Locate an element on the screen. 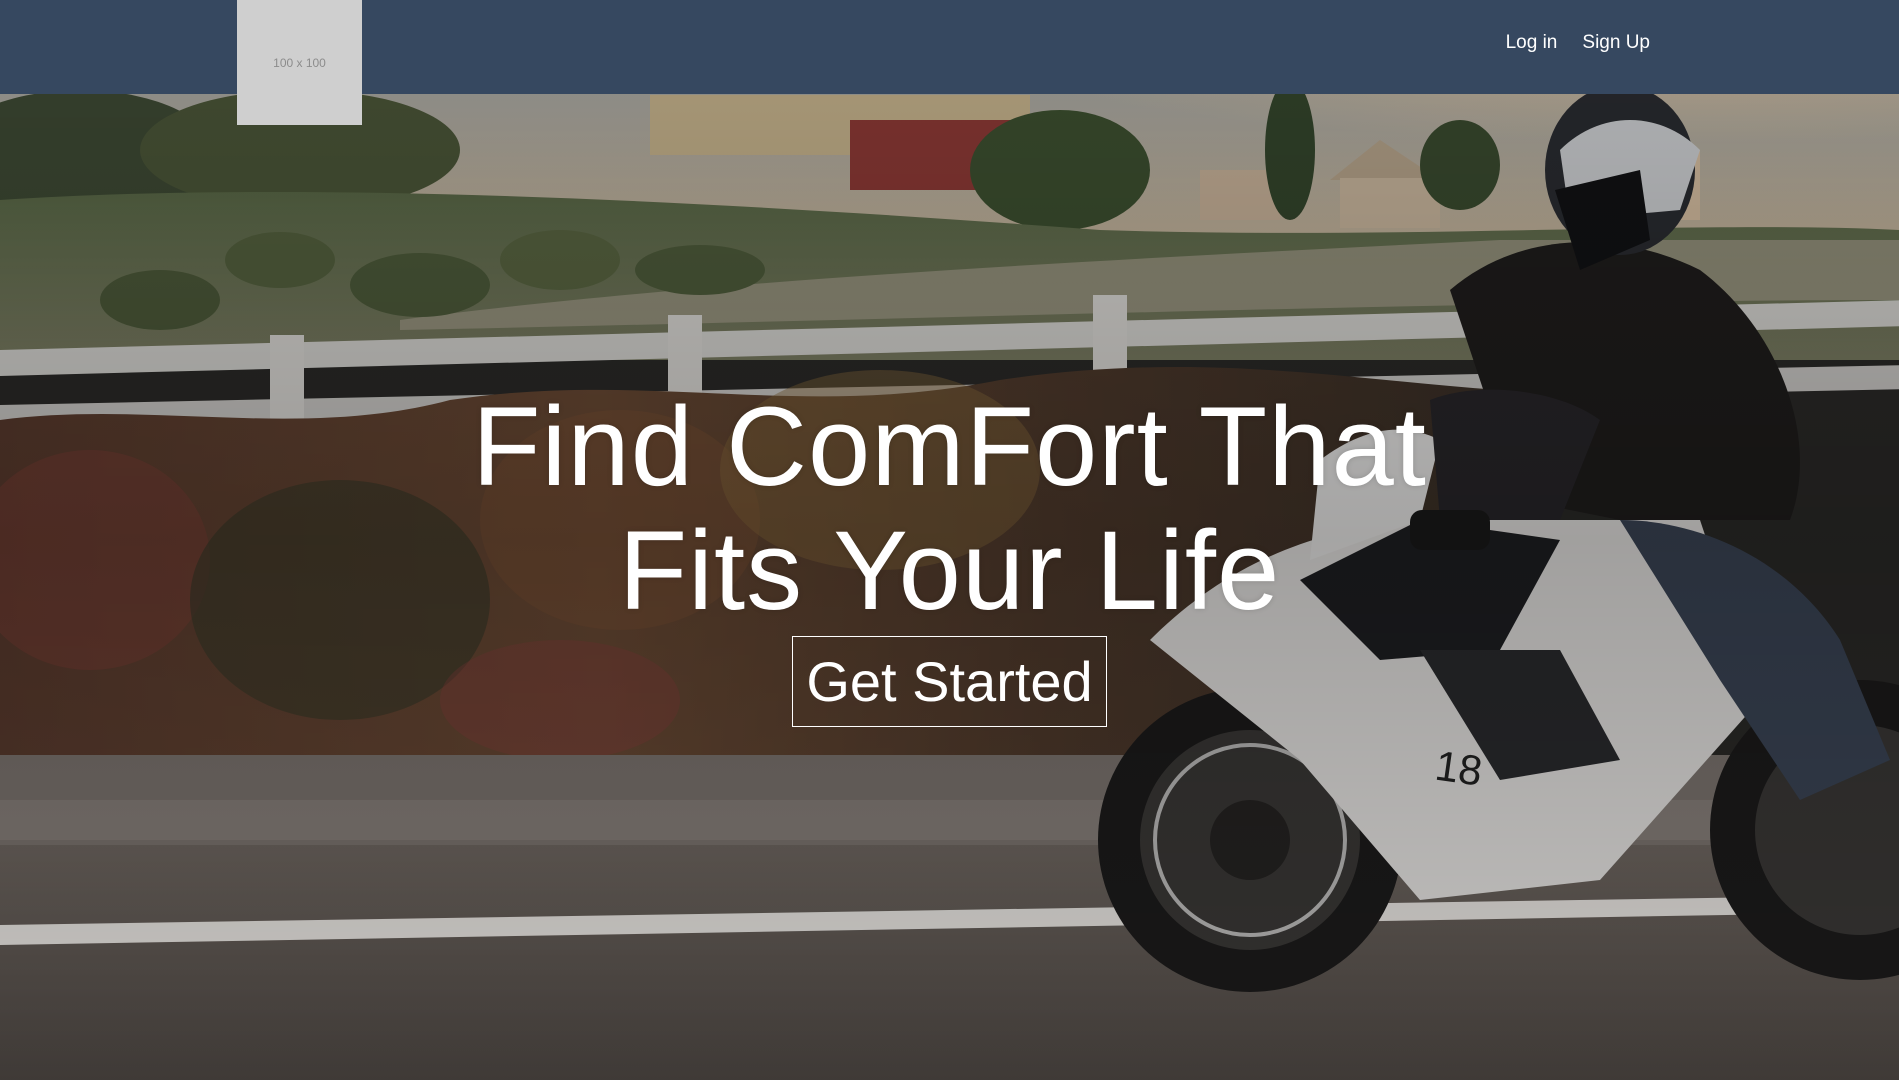 The width and height of the screenshot is (1899, 1080). logo-placeholder: 100 x 100 is located at coordinates (299, 62).